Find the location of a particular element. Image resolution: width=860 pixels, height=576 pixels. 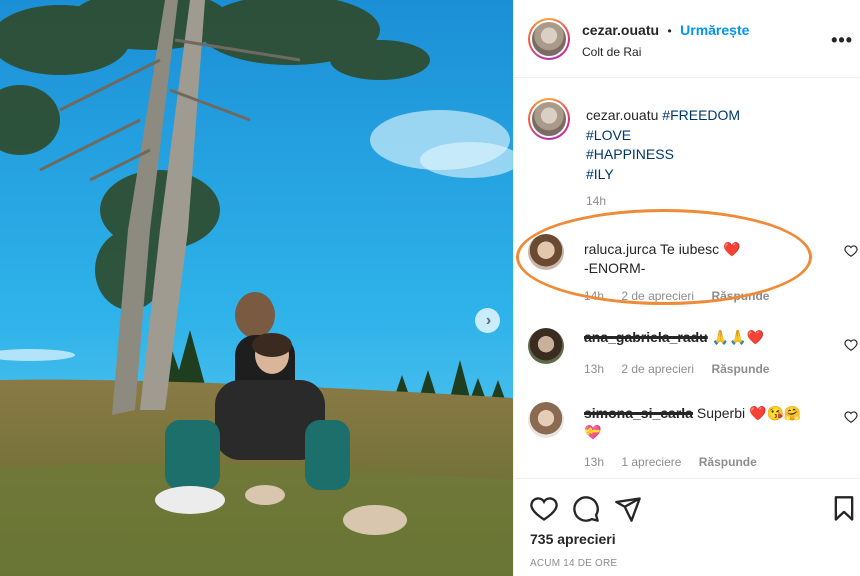

comment-likes: 1 apreciere is located at coordinates (651, 462).